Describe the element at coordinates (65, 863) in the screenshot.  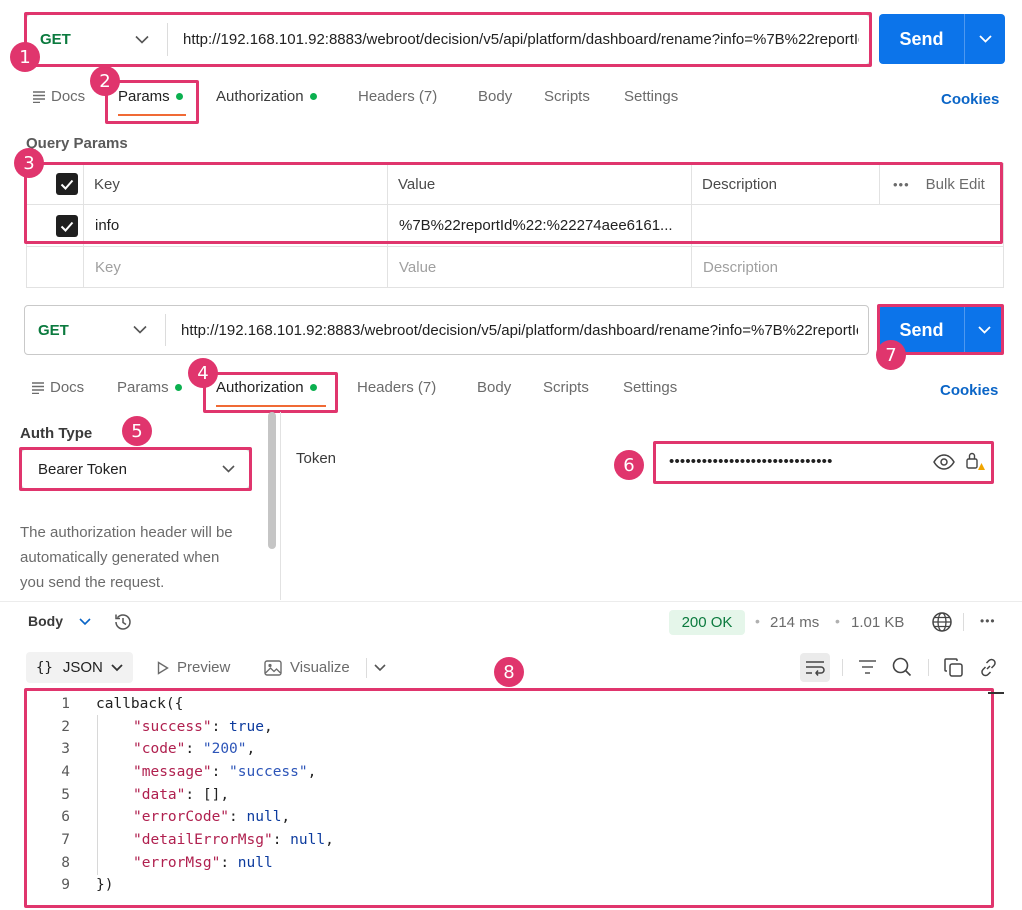
I see `line-number: 8` at that location.